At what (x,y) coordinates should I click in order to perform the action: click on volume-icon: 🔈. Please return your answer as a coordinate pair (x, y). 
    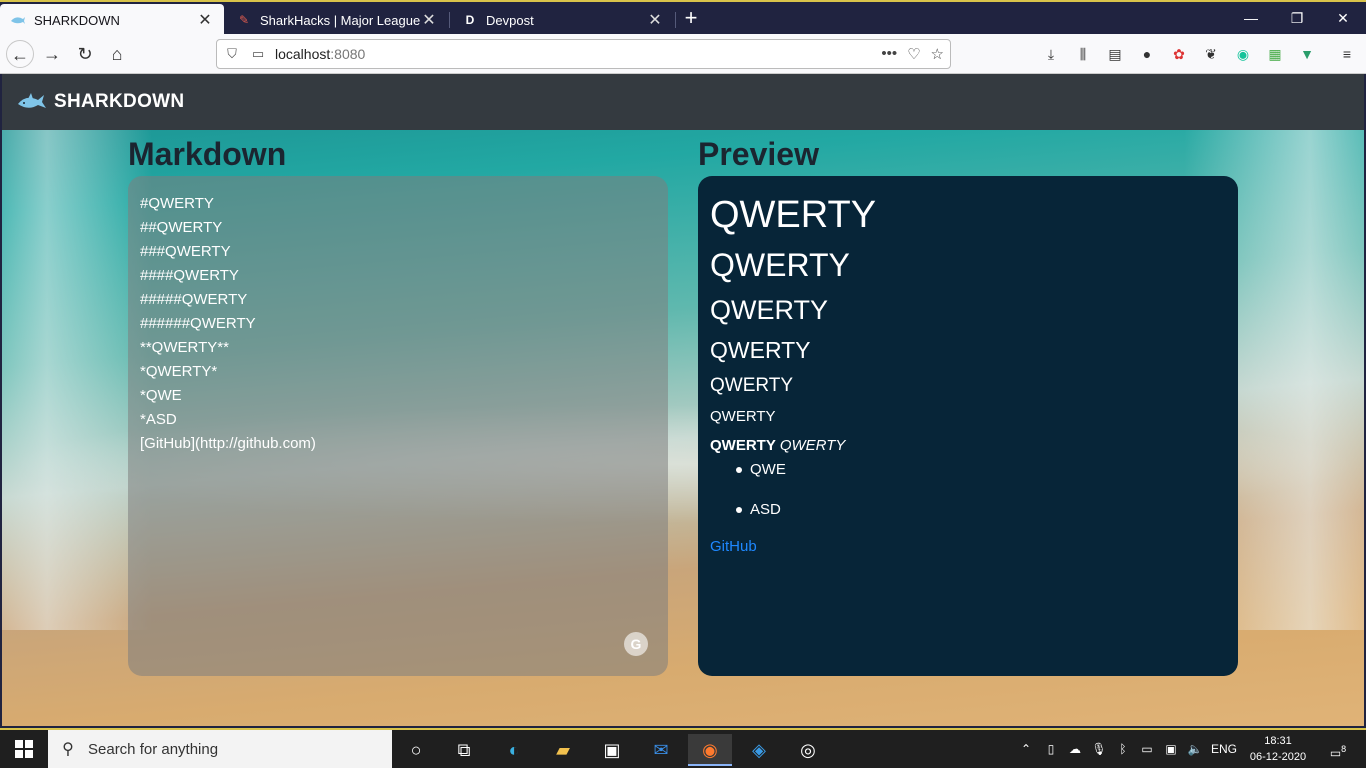
    Looking at the image, I should click on (1195, 749).